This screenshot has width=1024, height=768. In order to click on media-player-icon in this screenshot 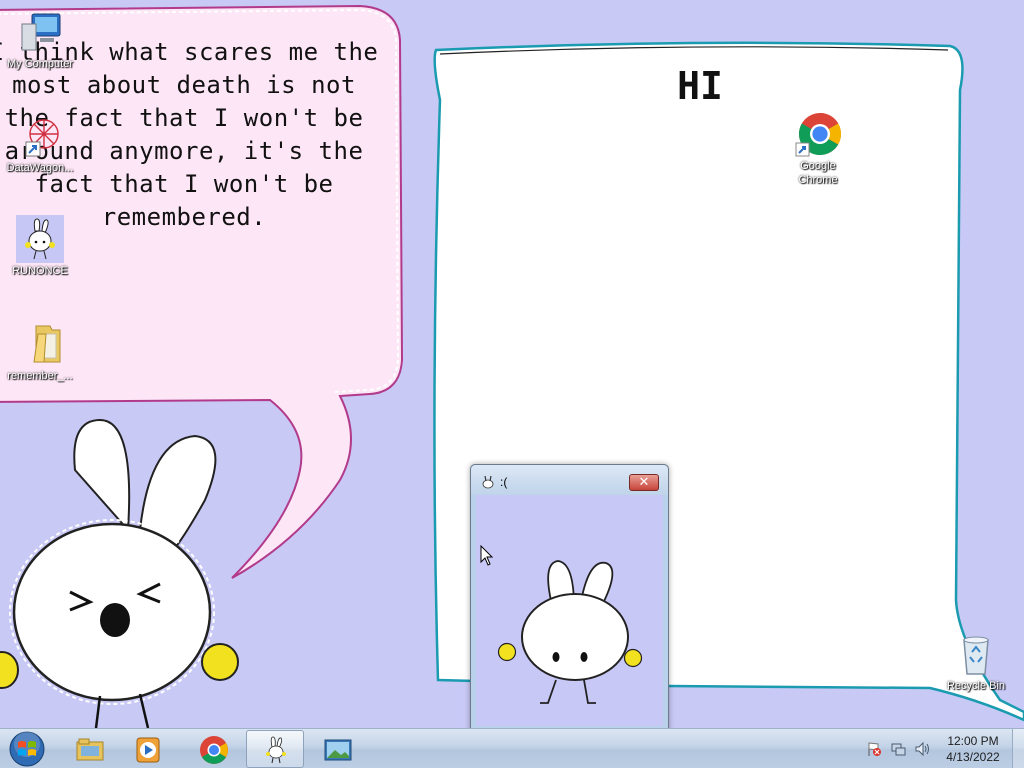, I will do `click(148, 750)`.